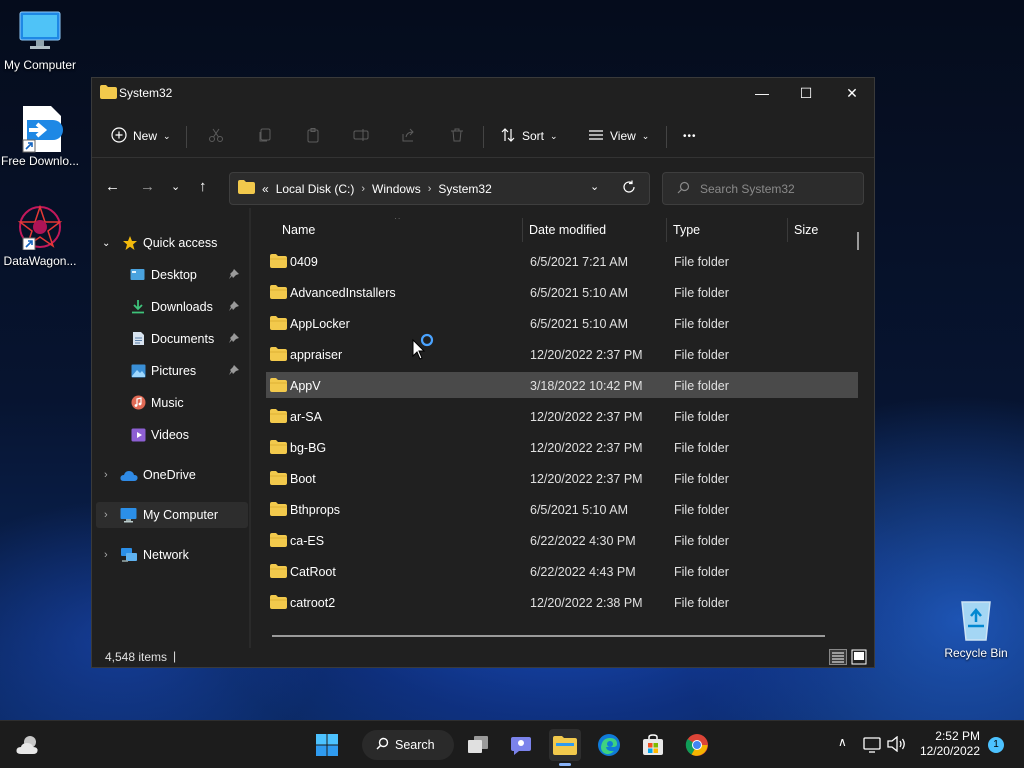  I want to click on breadcrumb-overflow: «, so click(265, 189).